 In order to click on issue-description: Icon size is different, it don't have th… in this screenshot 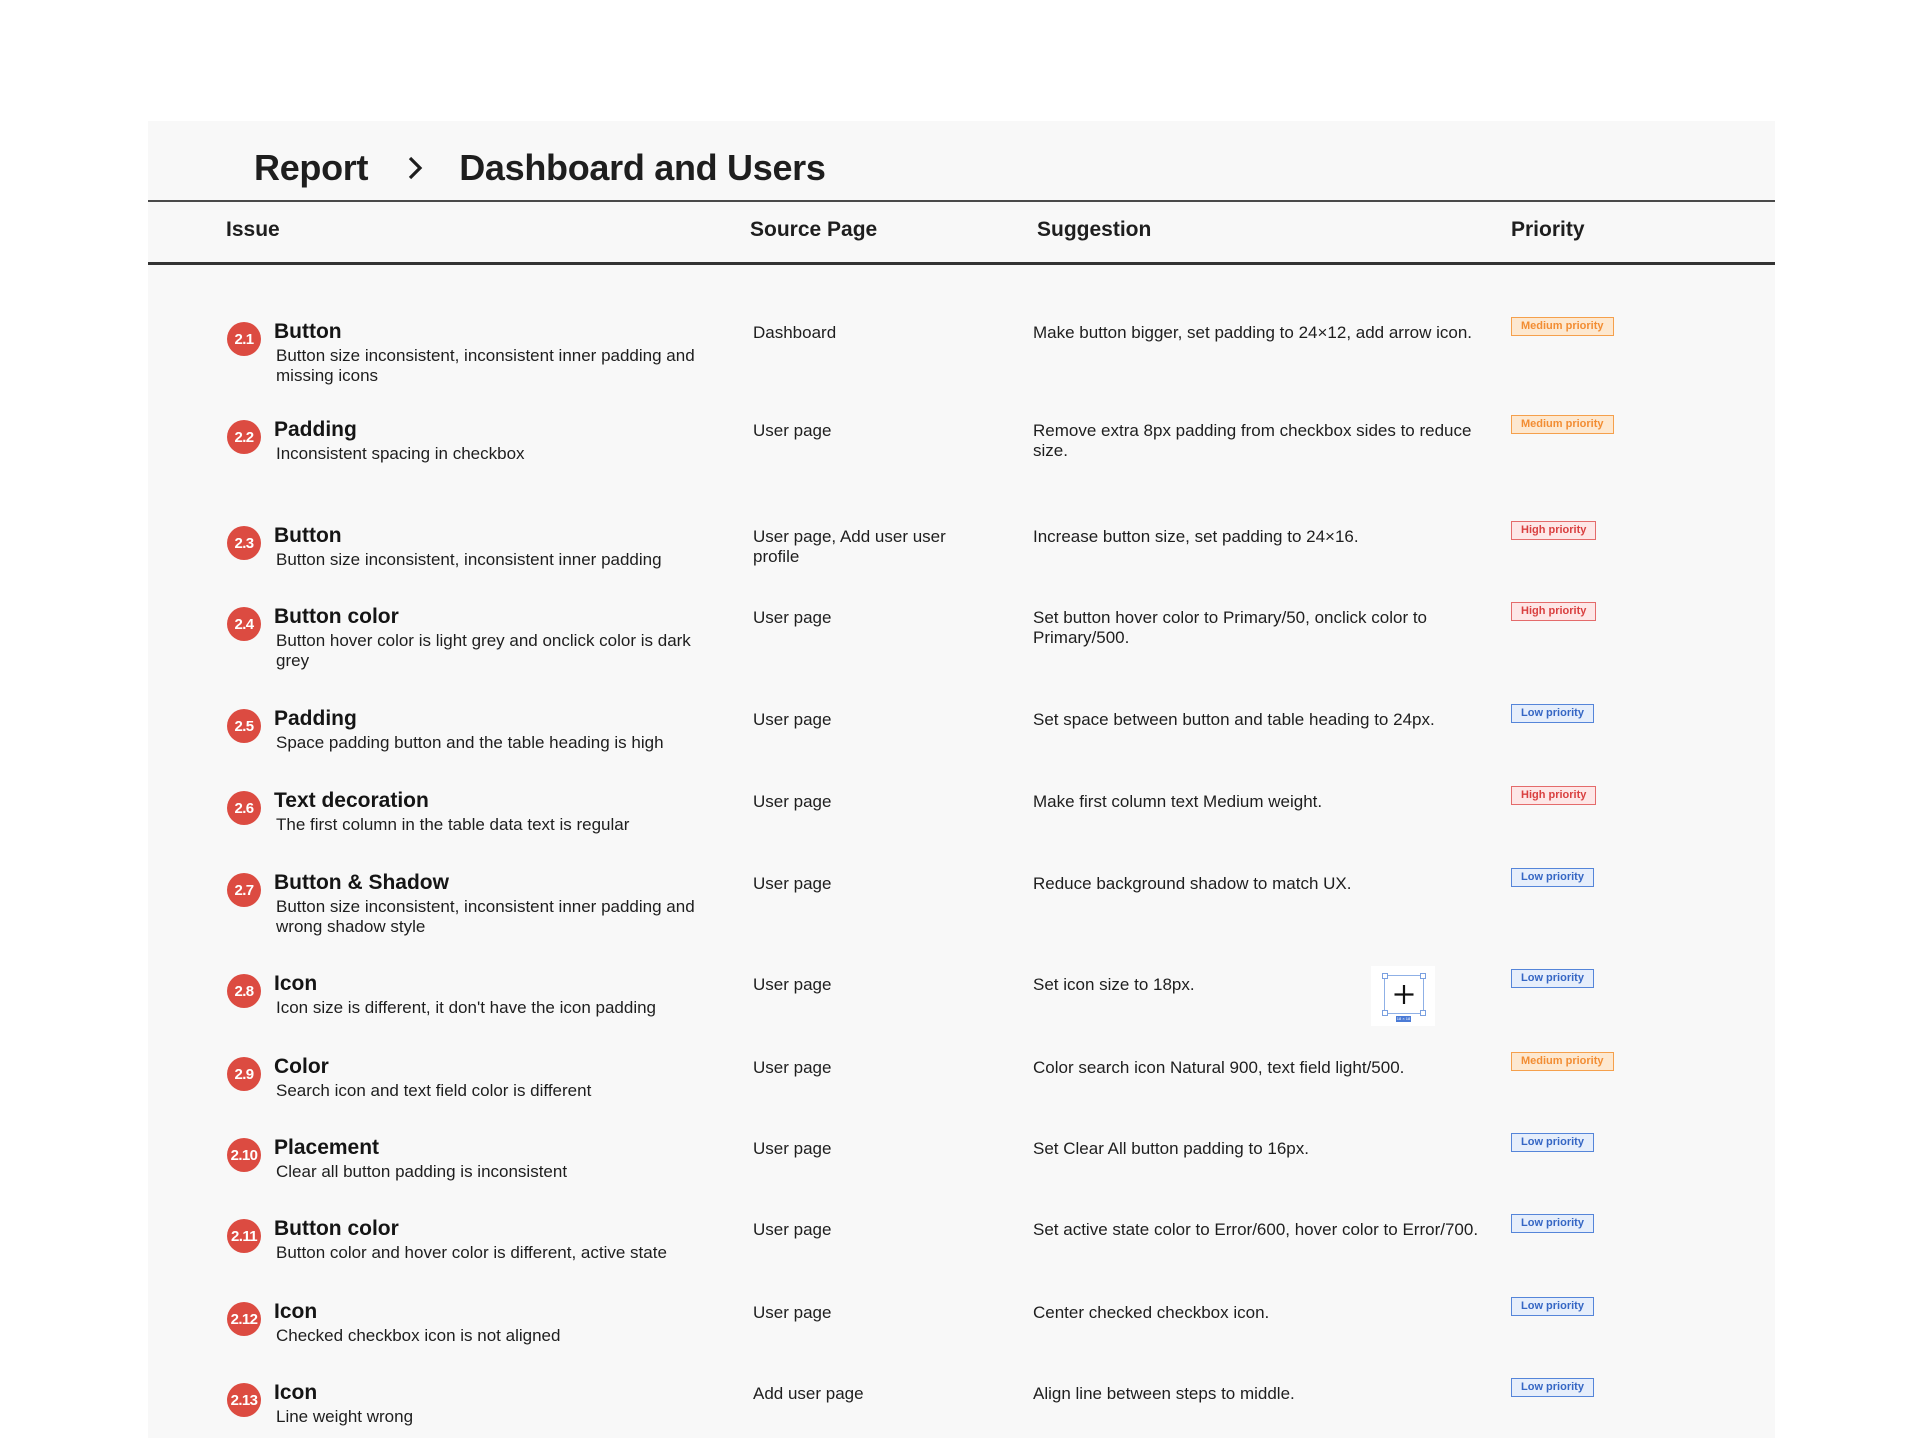, I will do `click(466, 1007)`.